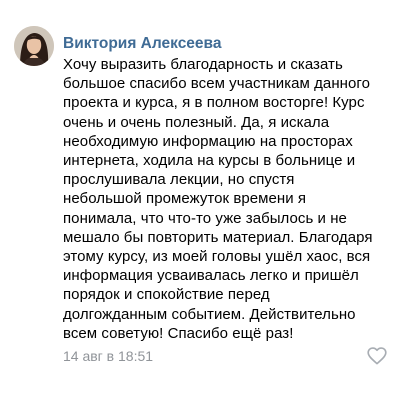  What do you see at coordinates (166, 295) in the screenshot?
I see `comment-text-line: порядок и спокойствие перед` at bounding box center [166, 295].